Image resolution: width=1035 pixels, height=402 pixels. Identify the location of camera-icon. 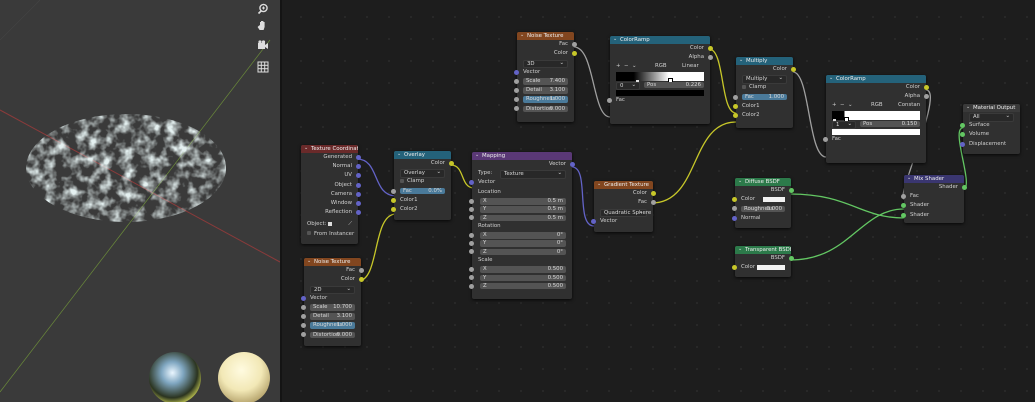
(263, 45).